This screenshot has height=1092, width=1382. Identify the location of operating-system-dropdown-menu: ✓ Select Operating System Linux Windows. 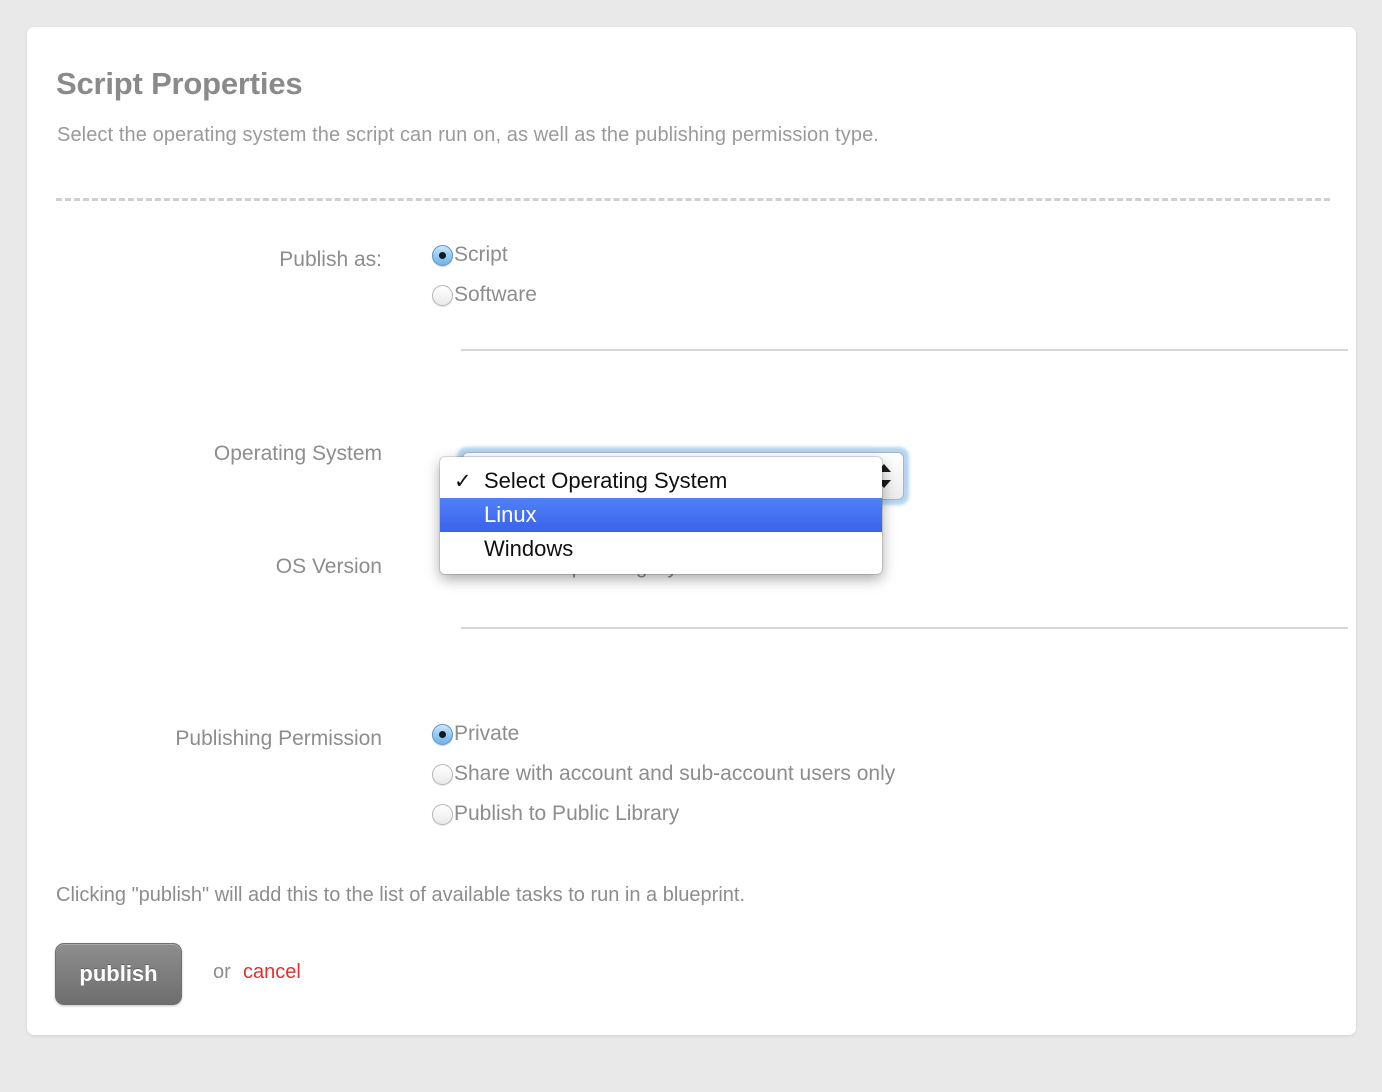
(661, 515).